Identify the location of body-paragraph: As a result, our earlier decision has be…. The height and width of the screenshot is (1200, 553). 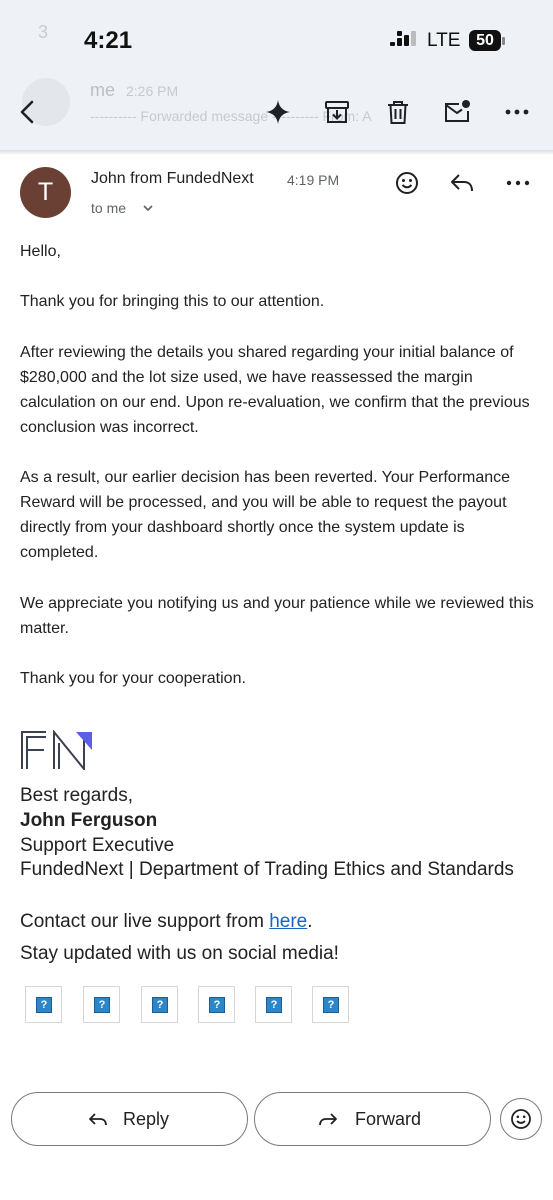
(265, 515).